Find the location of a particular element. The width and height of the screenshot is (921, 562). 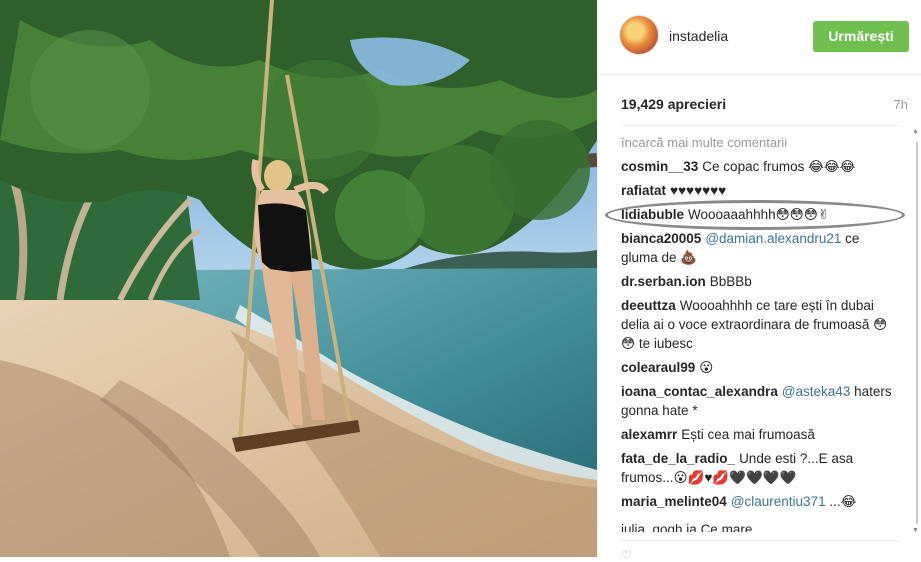

comment-username: dr.serban.ion is located at coordinates (663, 281).